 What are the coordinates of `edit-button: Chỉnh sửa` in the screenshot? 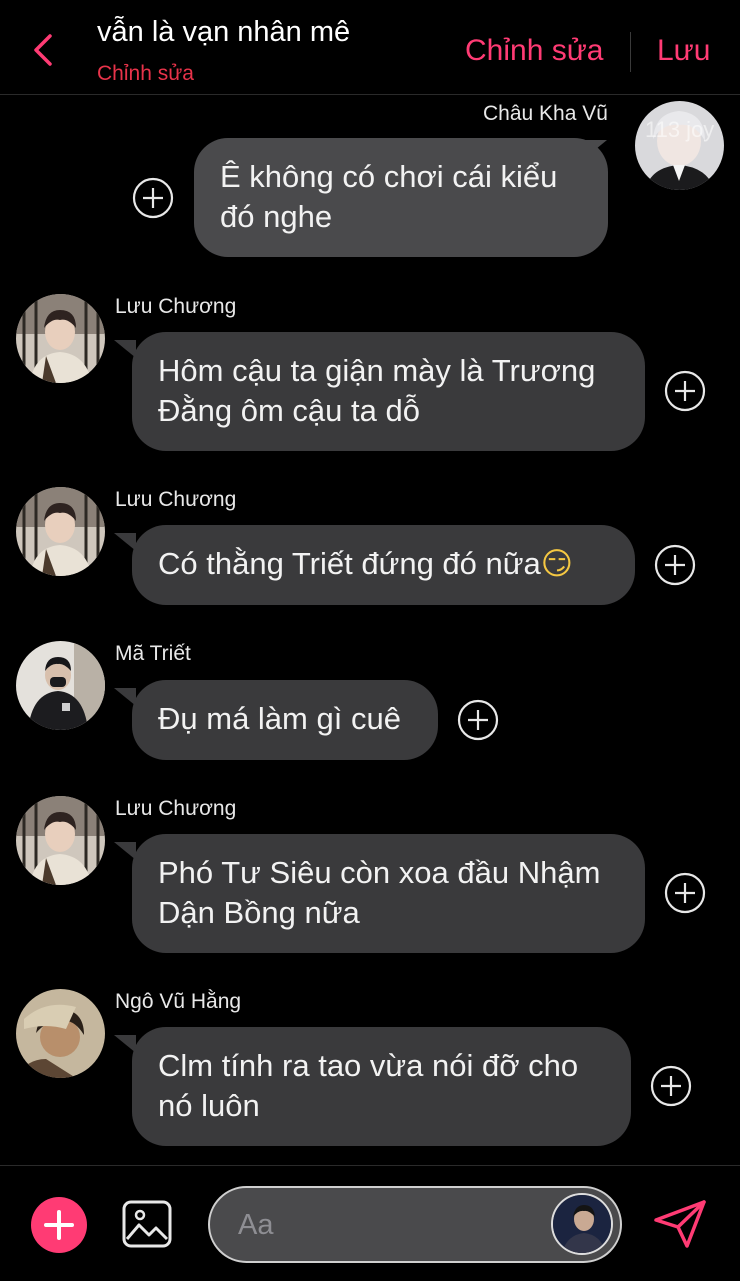 It's located at (534, 51).